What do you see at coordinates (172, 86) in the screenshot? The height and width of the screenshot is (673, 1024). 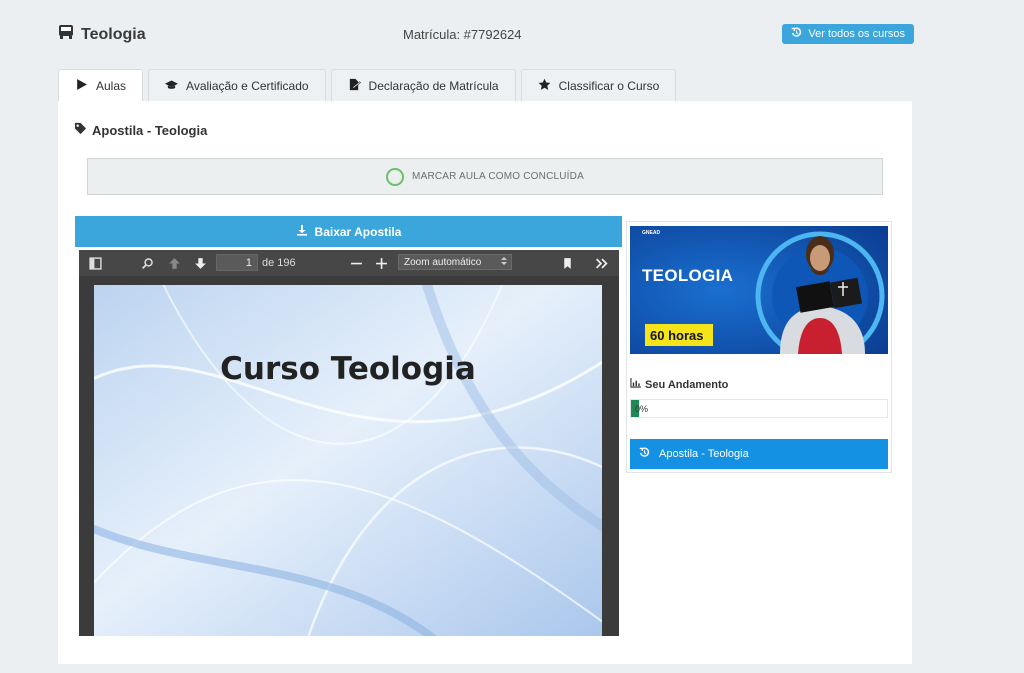 I see `graduation-cap-icon` at bounding box center [172, 86].